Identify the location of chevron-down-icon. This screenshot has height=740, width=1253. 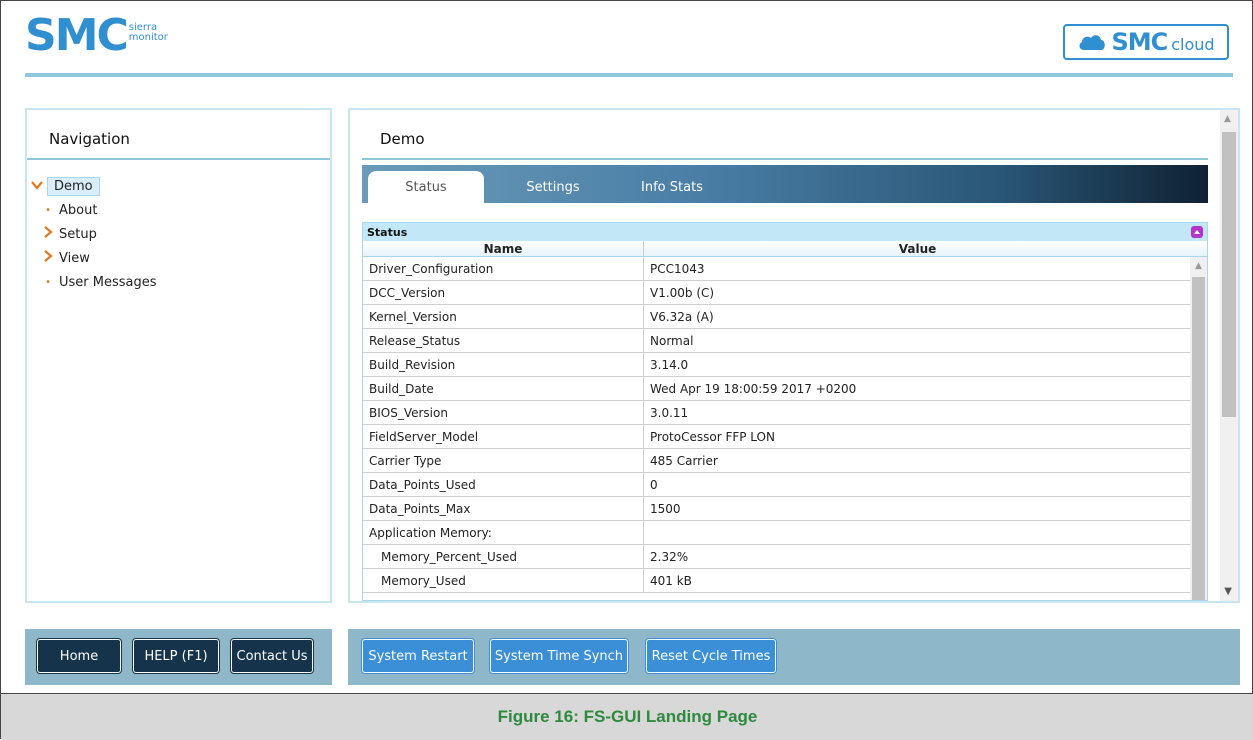
(39, 186).